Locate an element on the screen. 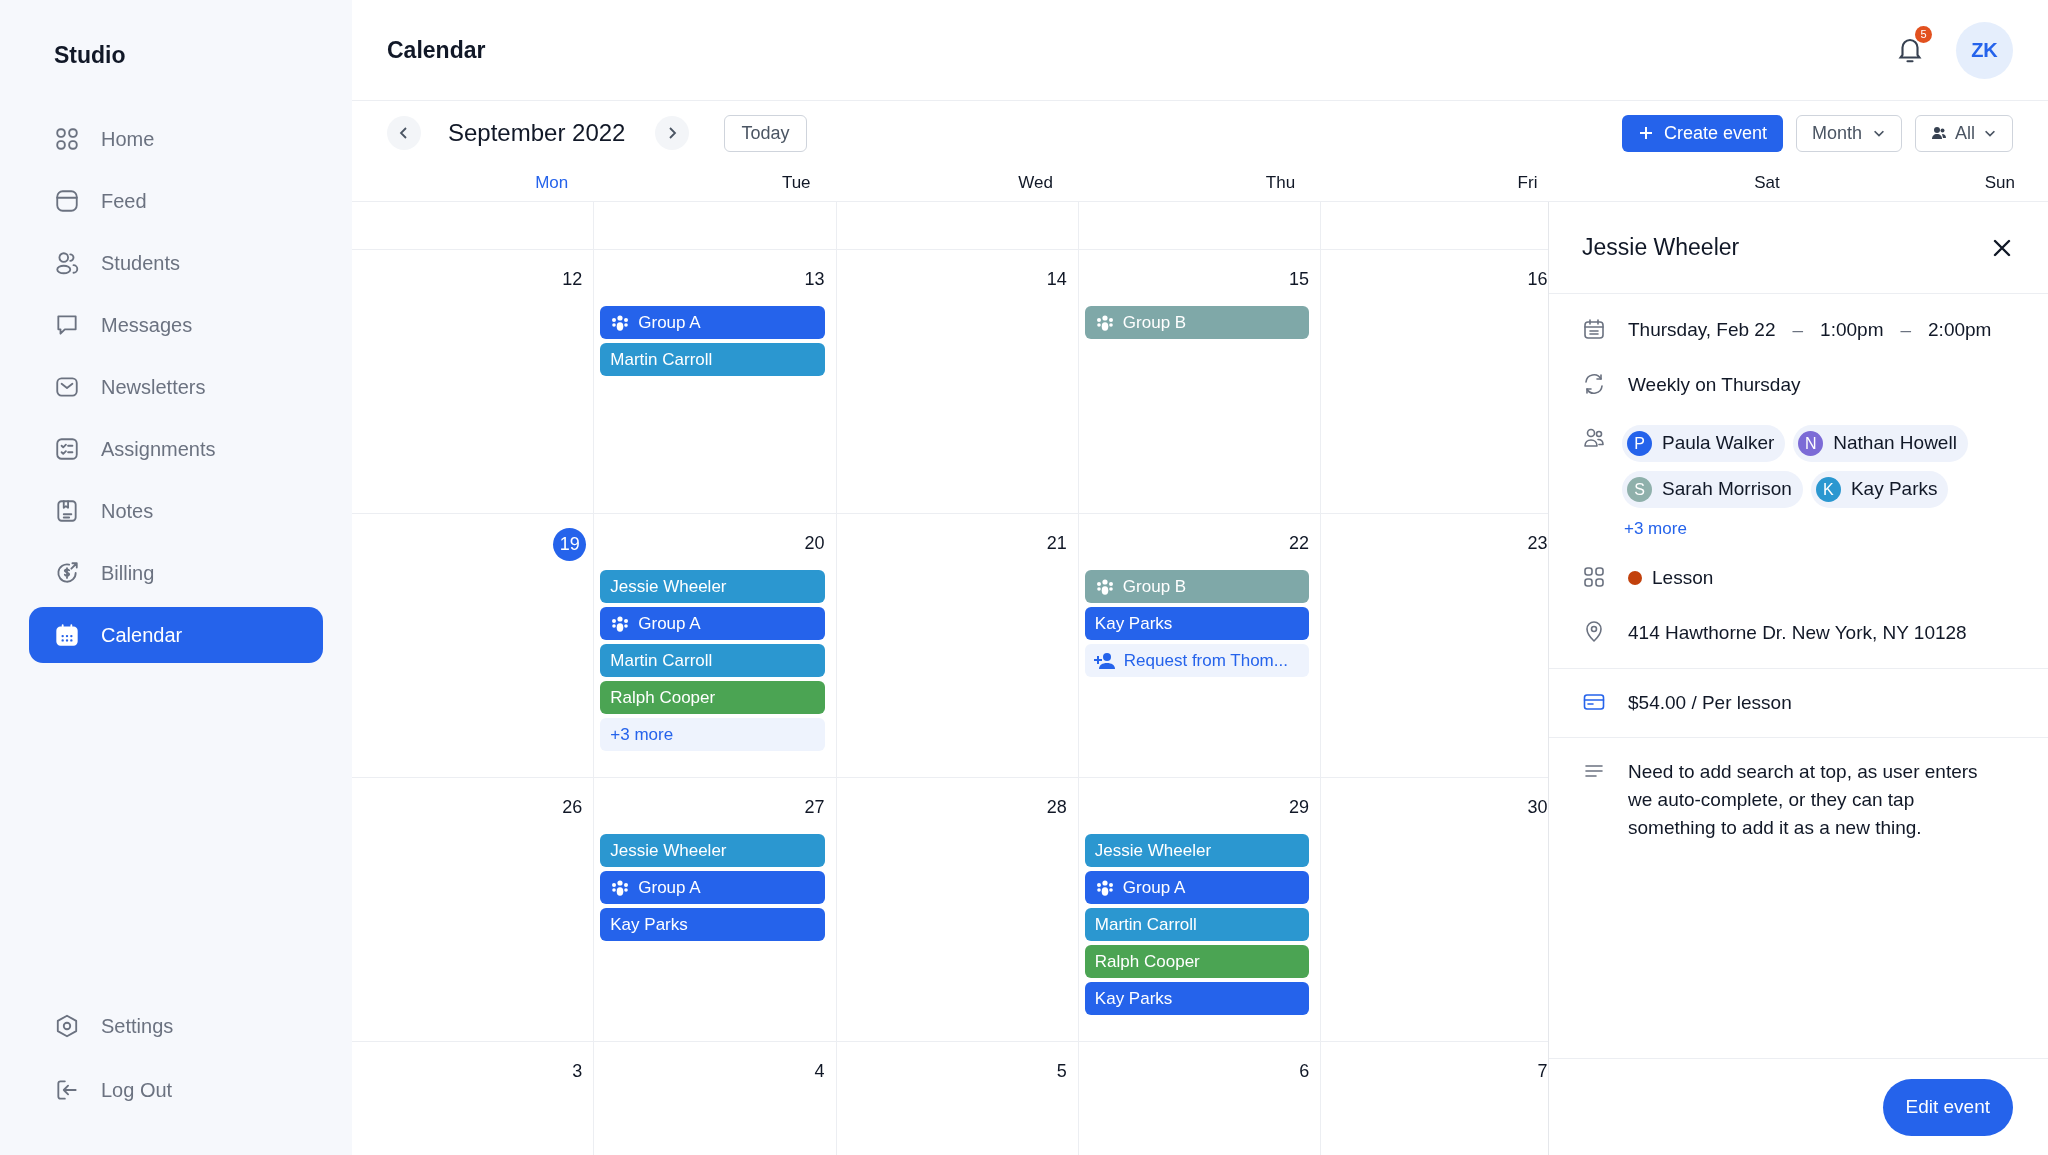  close-icon is located at coordinates (2002, 247).